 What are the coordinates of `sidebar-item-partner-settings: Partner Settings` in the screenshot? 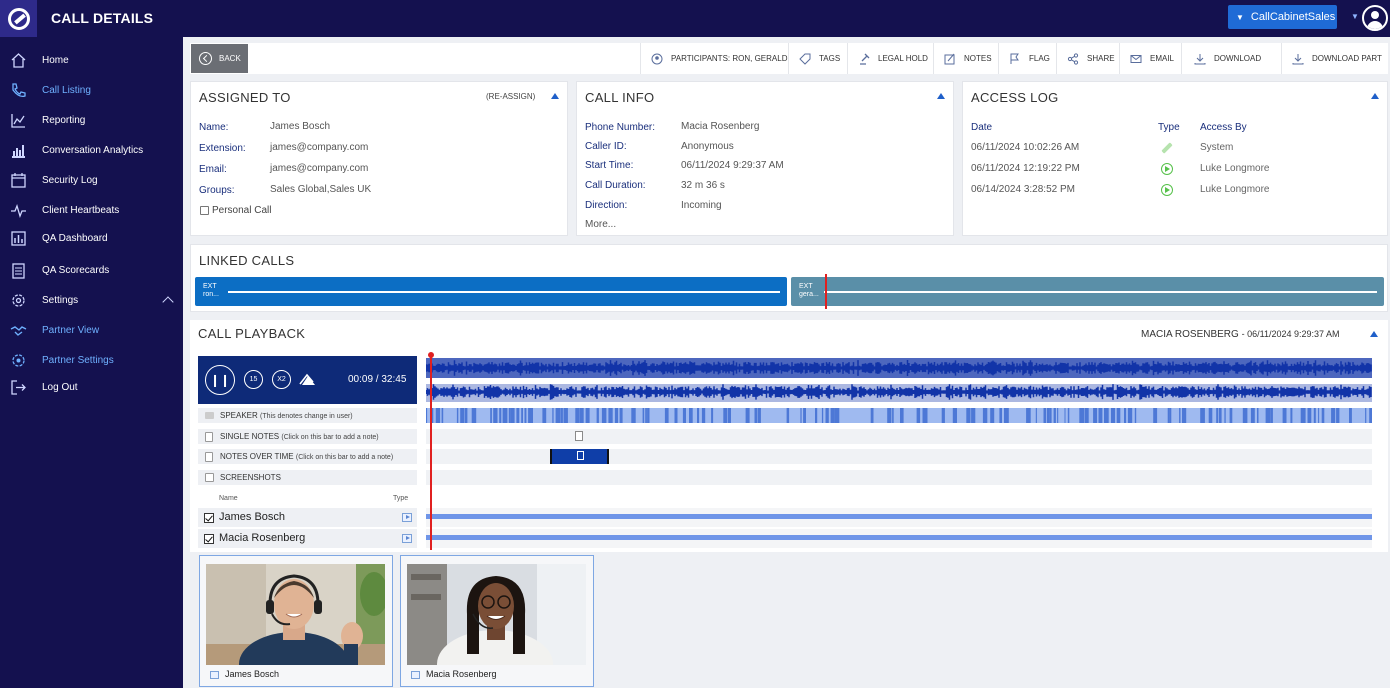 It's located at (91, 360).